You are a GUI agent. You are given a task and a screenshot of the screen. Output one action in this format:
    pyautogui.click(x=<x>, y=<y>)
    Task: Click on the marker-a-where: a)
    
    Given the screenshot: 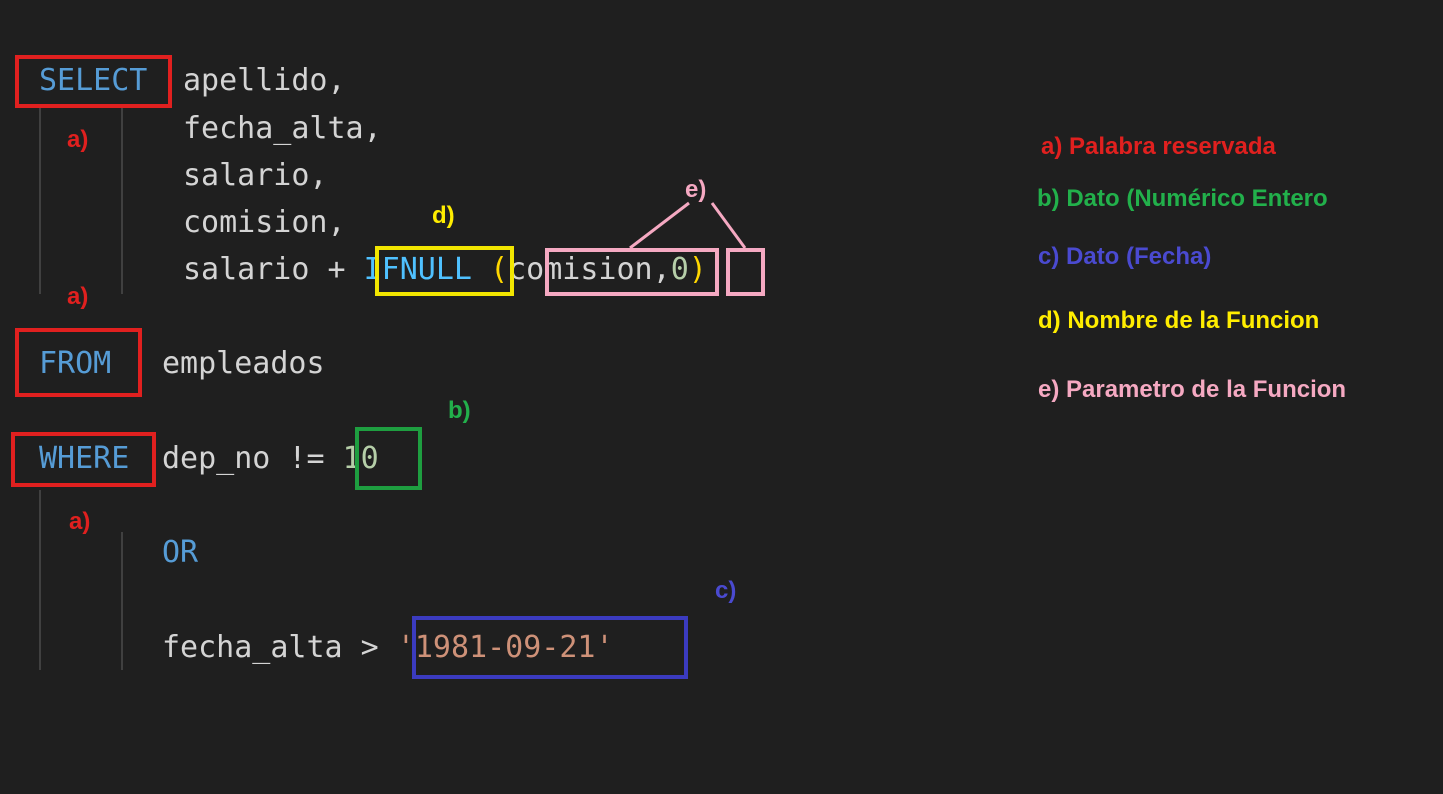 What is the action you would take?
    pyautogui.click(x=80, y=521)
    